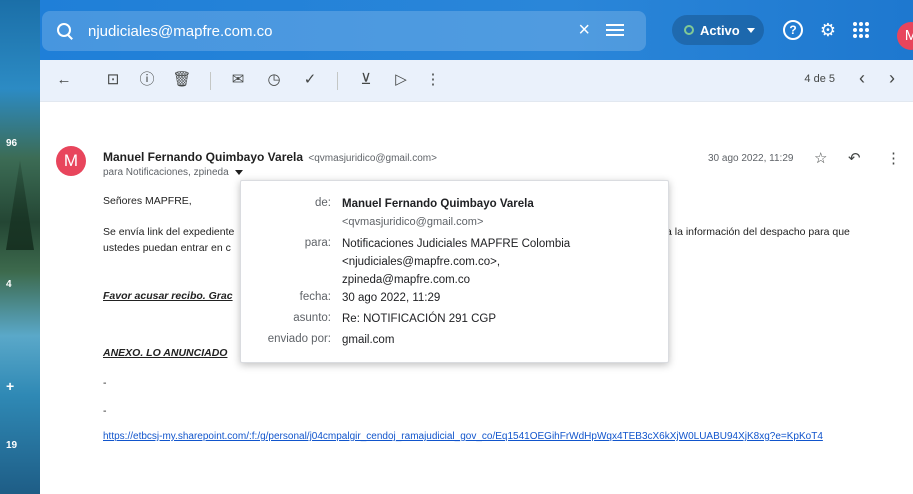 This screenshot has width=913, height=494. I want to click on top-bar: njudiciales@mapfre.com.co × Activo ? ⚙ M, so click(476, 30).